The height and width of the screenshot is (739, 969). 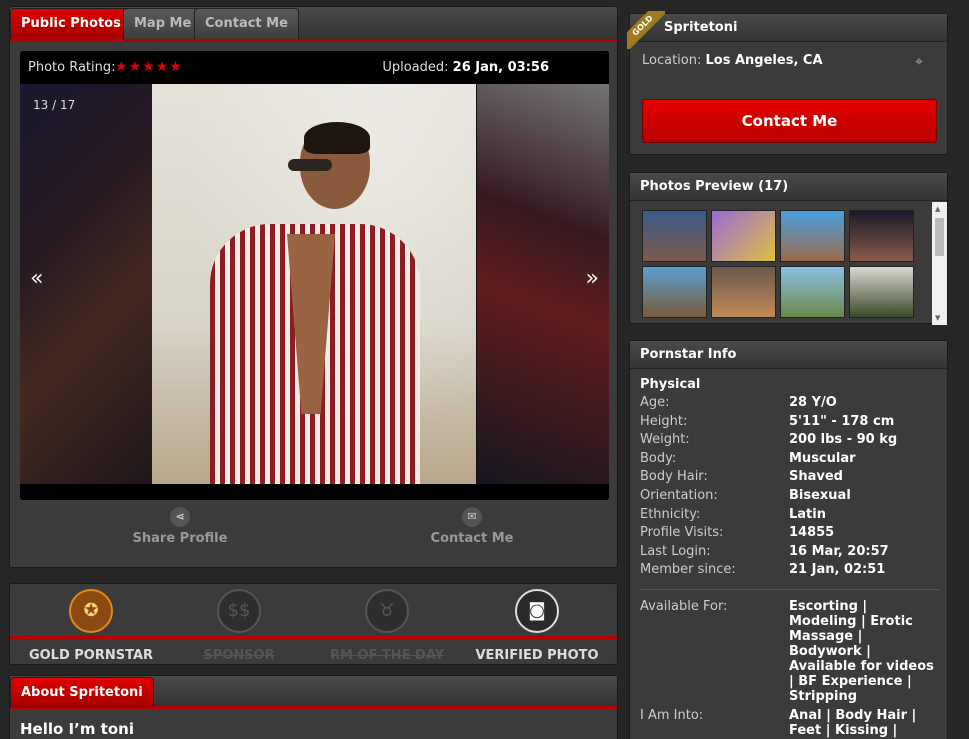 I want to click on badge-label: SPONSOR, so click(x=239, y=655).